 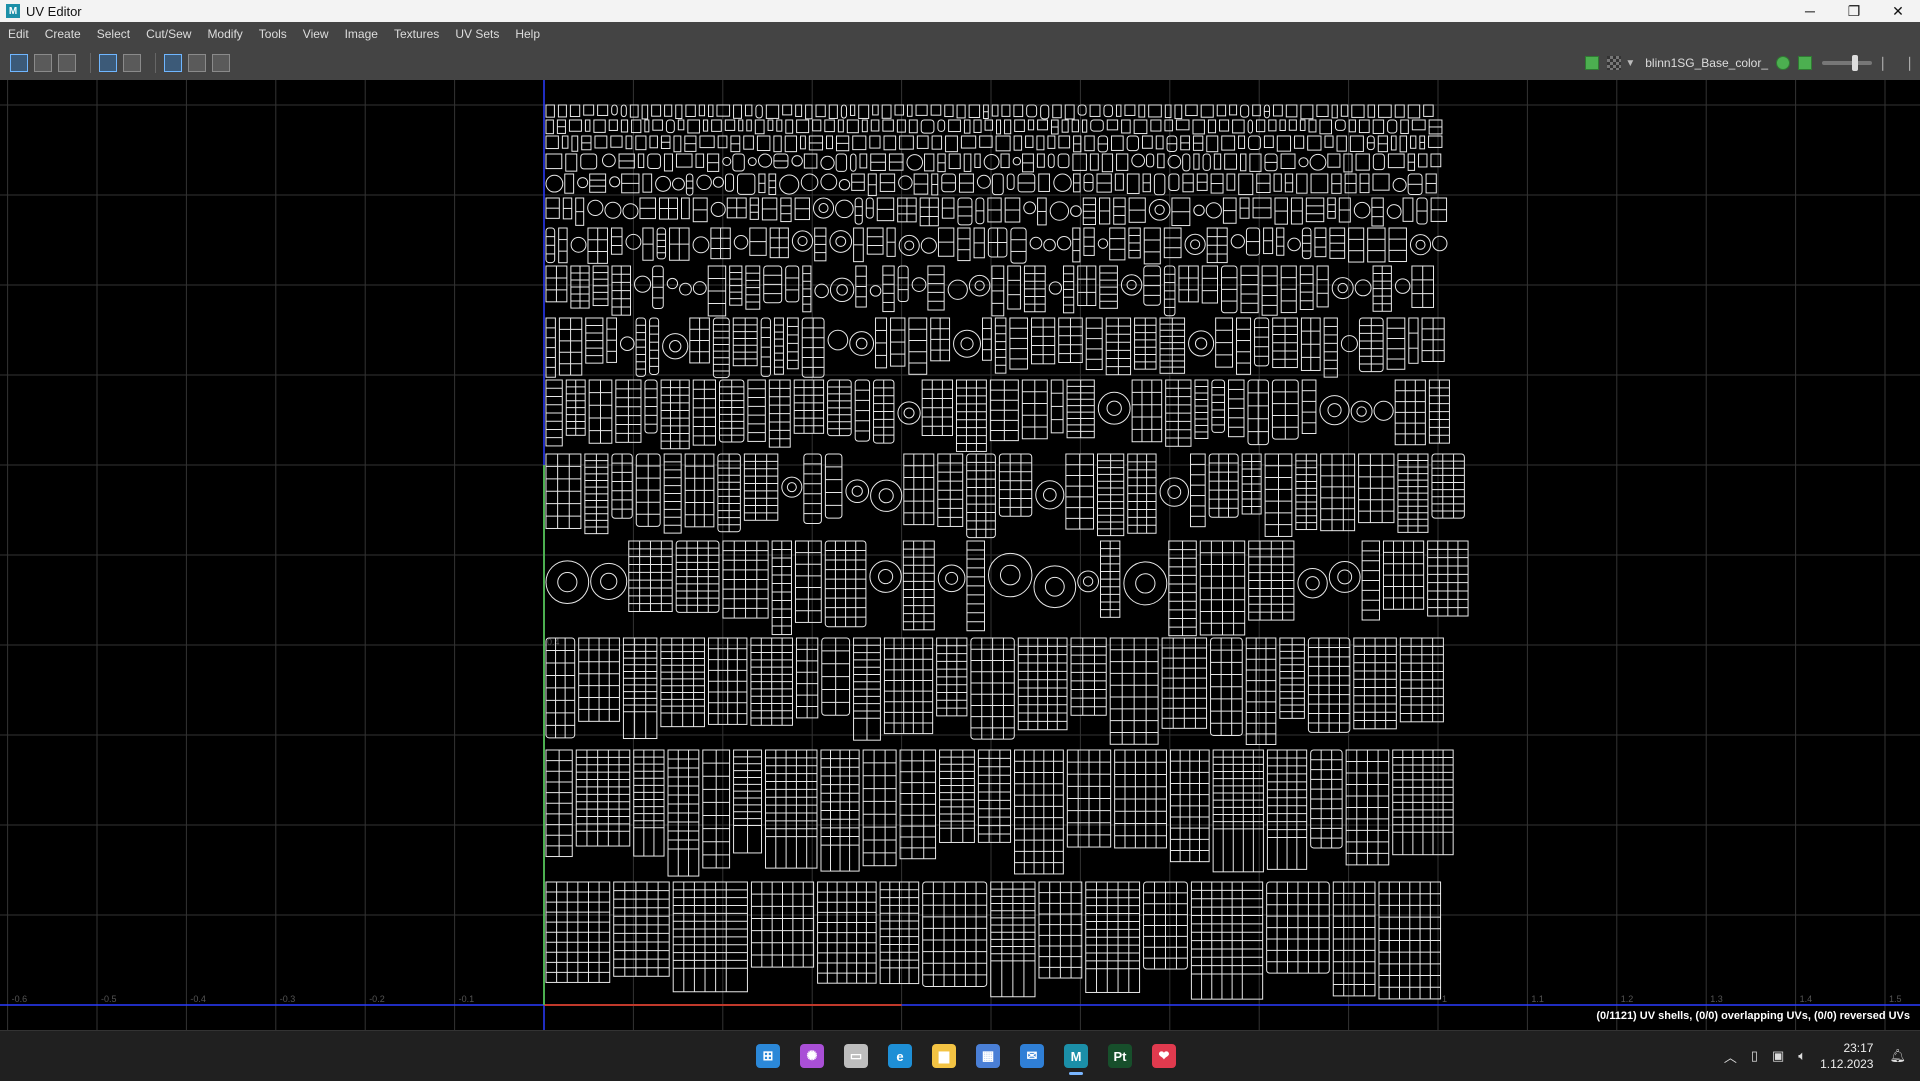 What do you see at coordinates (768, 1056) in the screenshot?
I see `taskbar-start-button: ⊞` at bounding box center [768, 1056].